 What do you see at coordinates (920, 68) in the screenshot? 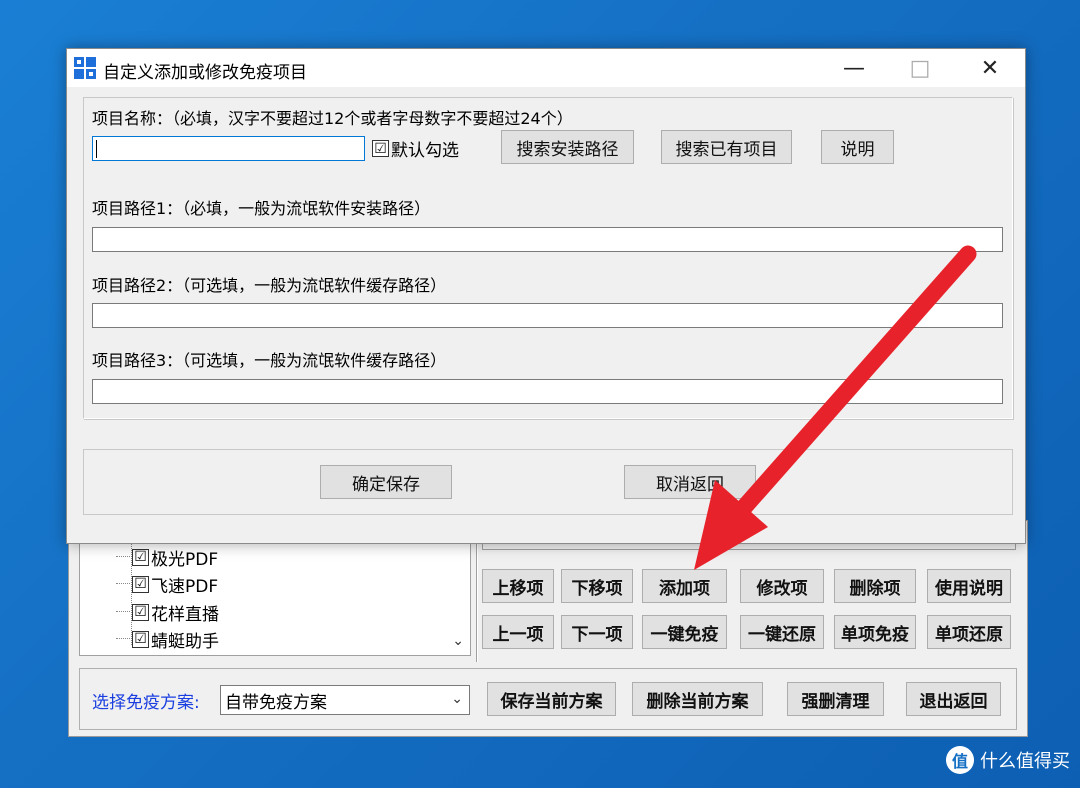
I see `maximize-icon: □` at bounding box center [920, 68].